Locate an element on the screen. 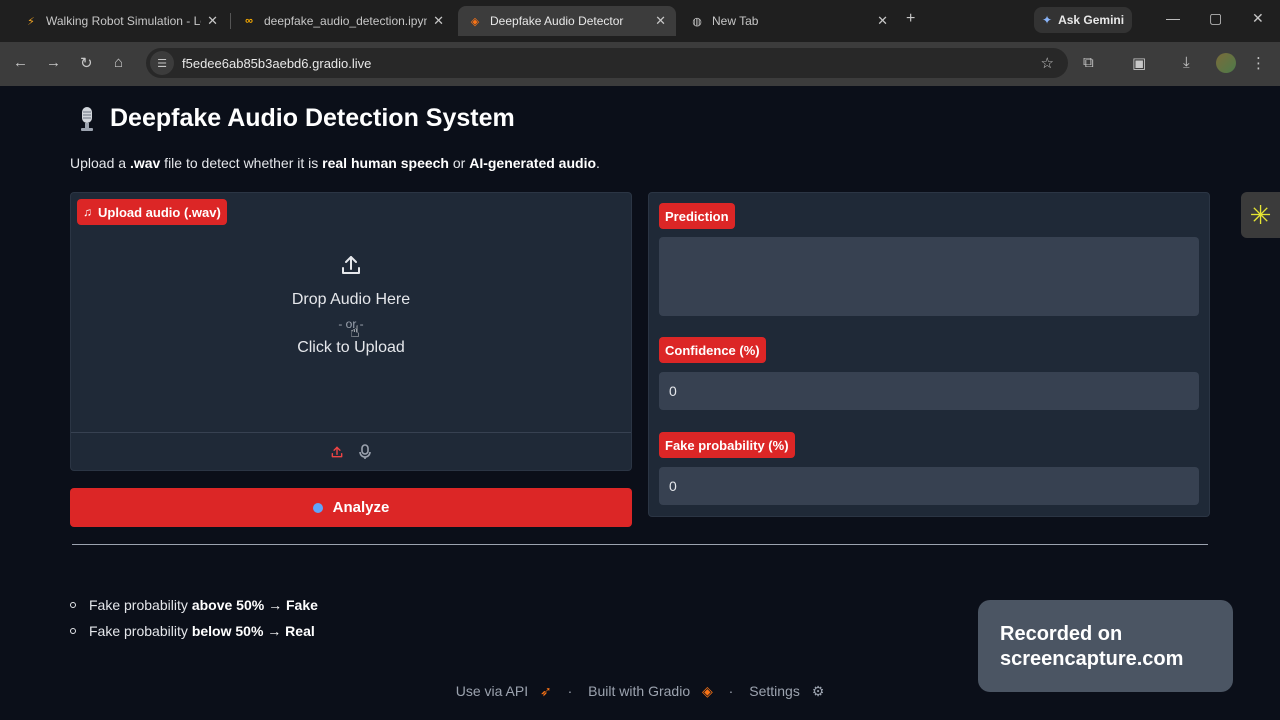  tab-colab-notebook: ∞ deepfake_audio_detection.ipynb ✕ is located at coordinates (343, 21).